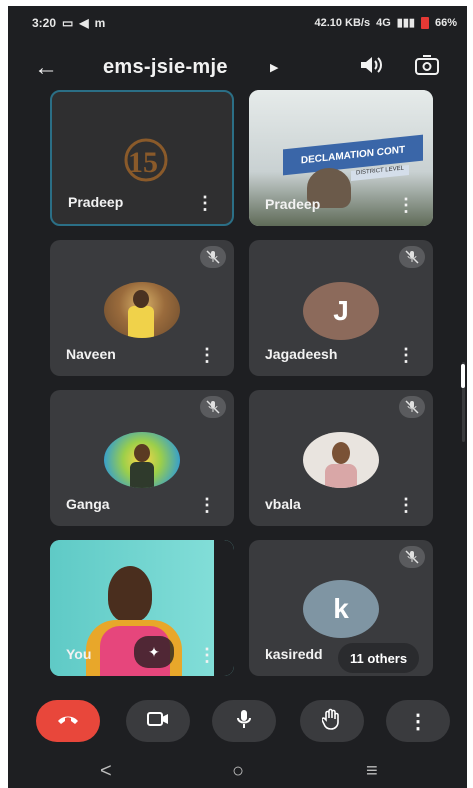 Image resolution: width=473 pixels, height=788 pixels. Describe the element at coordinates (301, 354) in the screenshot. I see `participant-name: Jagadeesh` at that location.